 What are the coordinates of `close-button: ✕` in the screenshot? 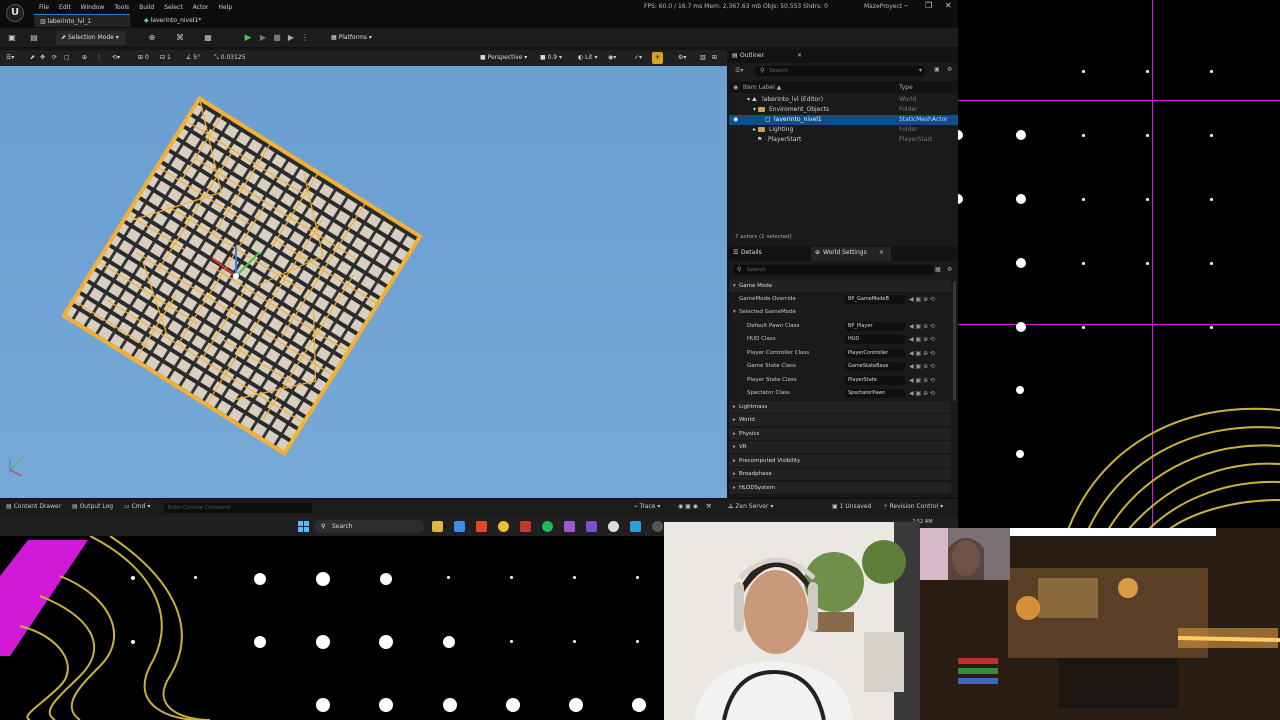 It's located at (948, 5).